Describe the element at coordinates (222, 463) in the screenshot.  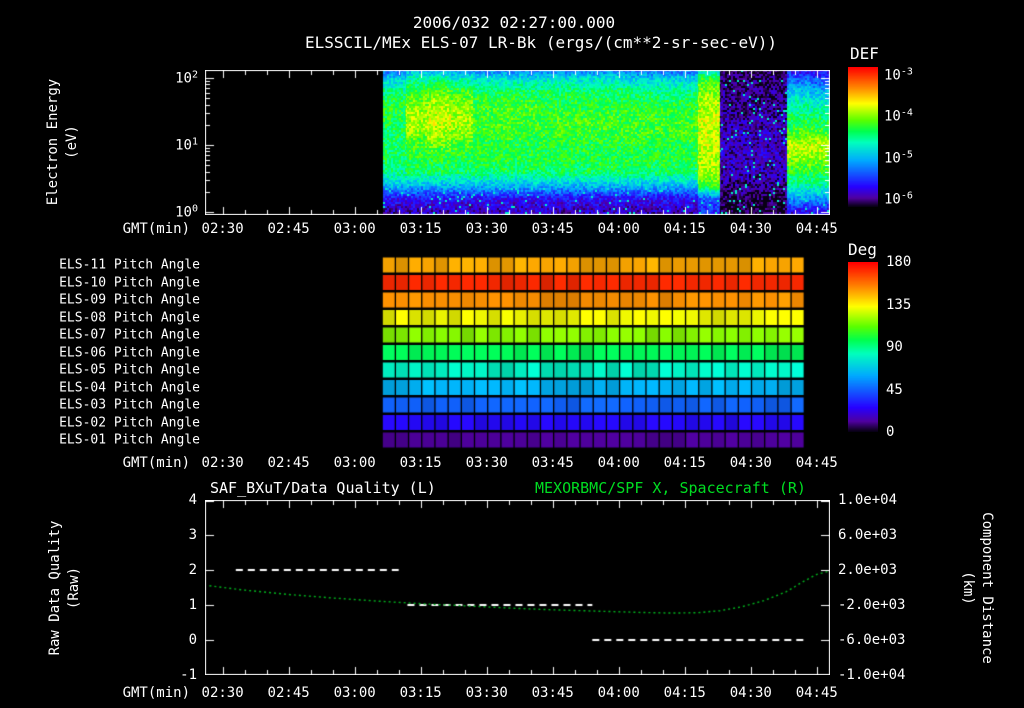
I see `pitch-x-tick-label: 02:30` at that location.